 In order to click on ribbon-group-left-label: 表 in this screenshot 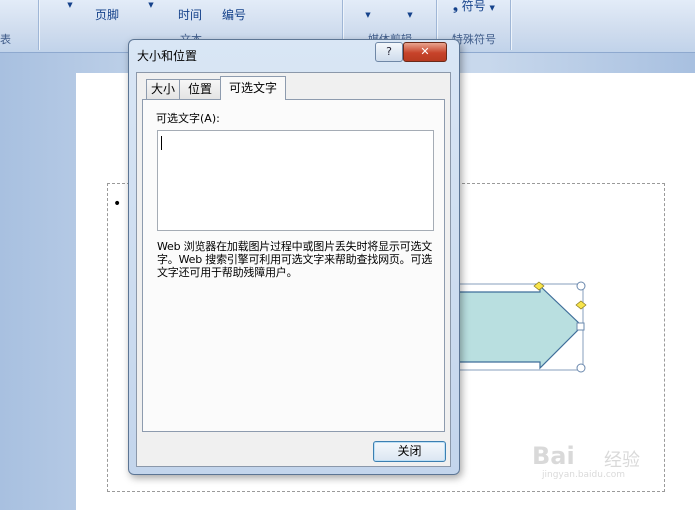, I will do `click(5, 39)`.